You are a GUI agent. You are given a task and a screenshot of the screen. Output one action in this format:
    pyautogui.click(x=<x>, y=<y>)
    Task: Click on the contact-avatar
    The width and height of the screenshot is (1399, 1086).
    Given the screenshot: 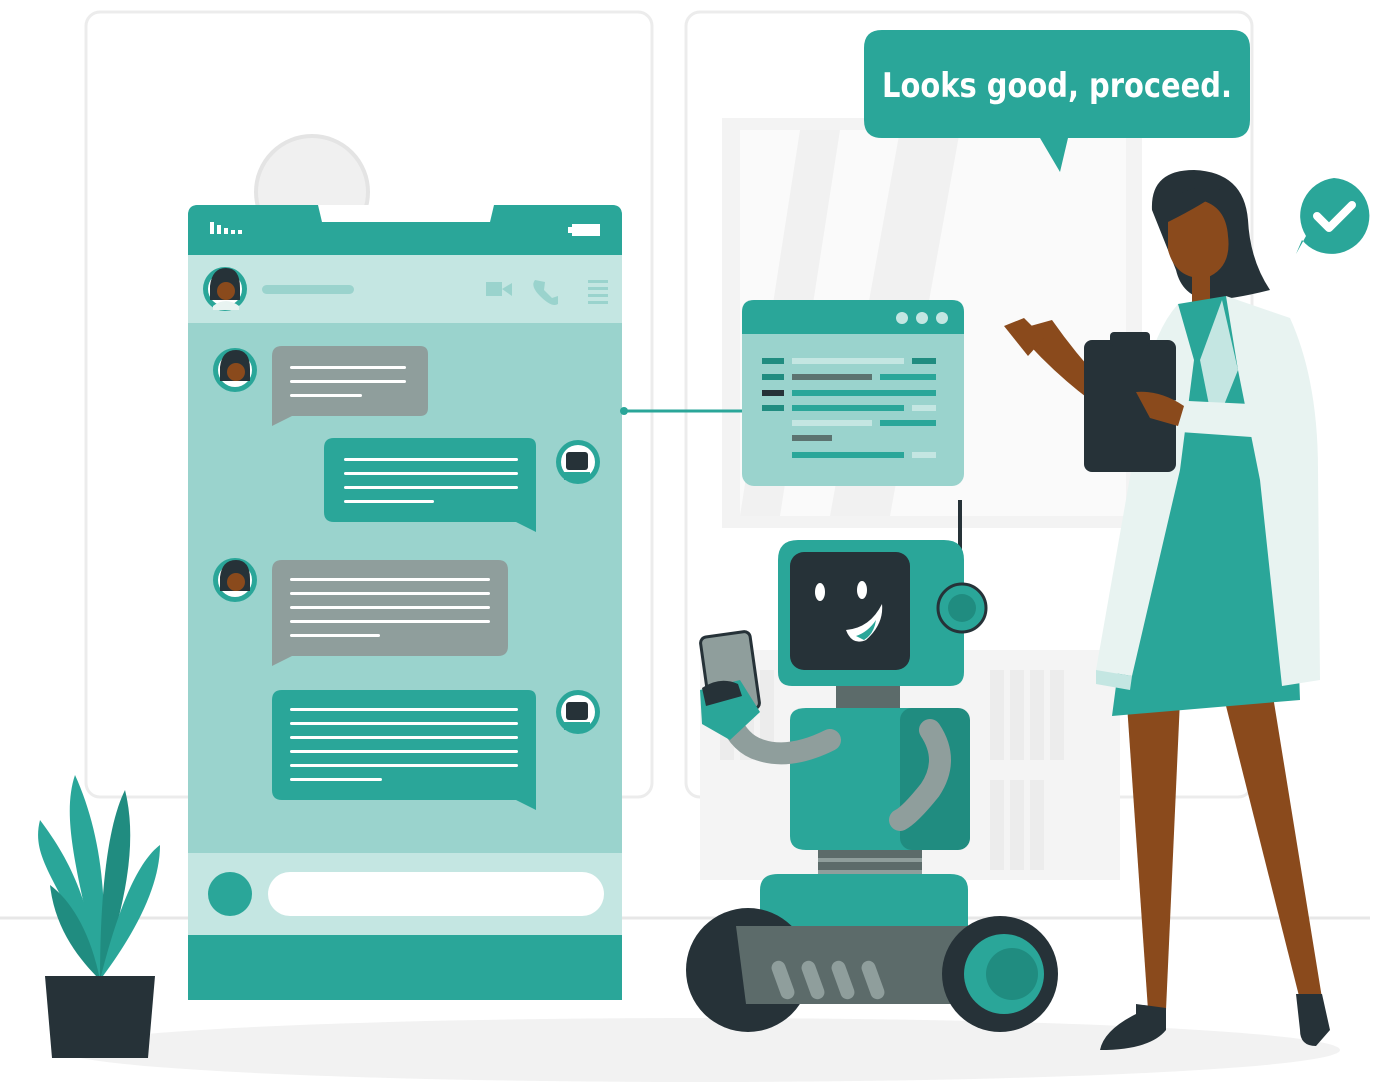 What is the action you would take?
    pyautogui.click(x=225, y=289)
    